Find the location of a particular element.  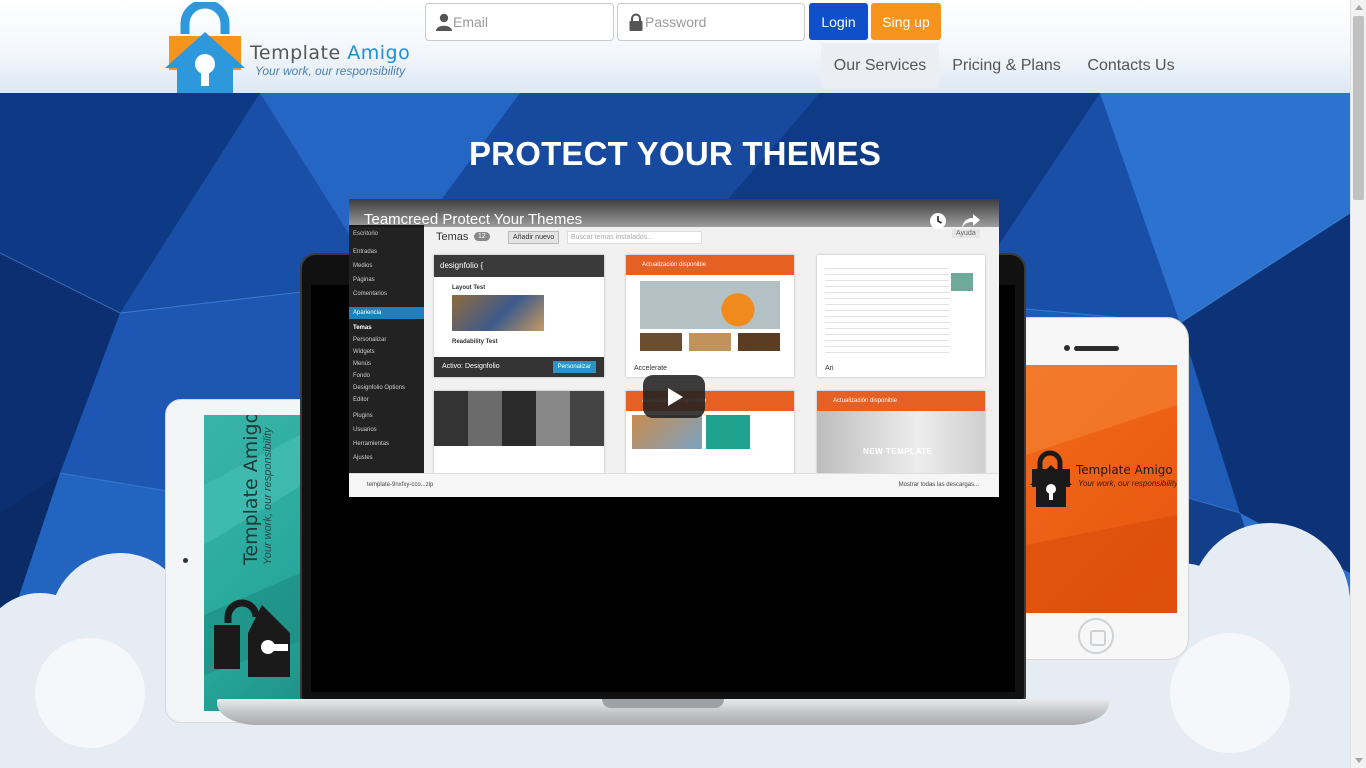

ari-sidebar-preview is located at coordinates (962, 282).